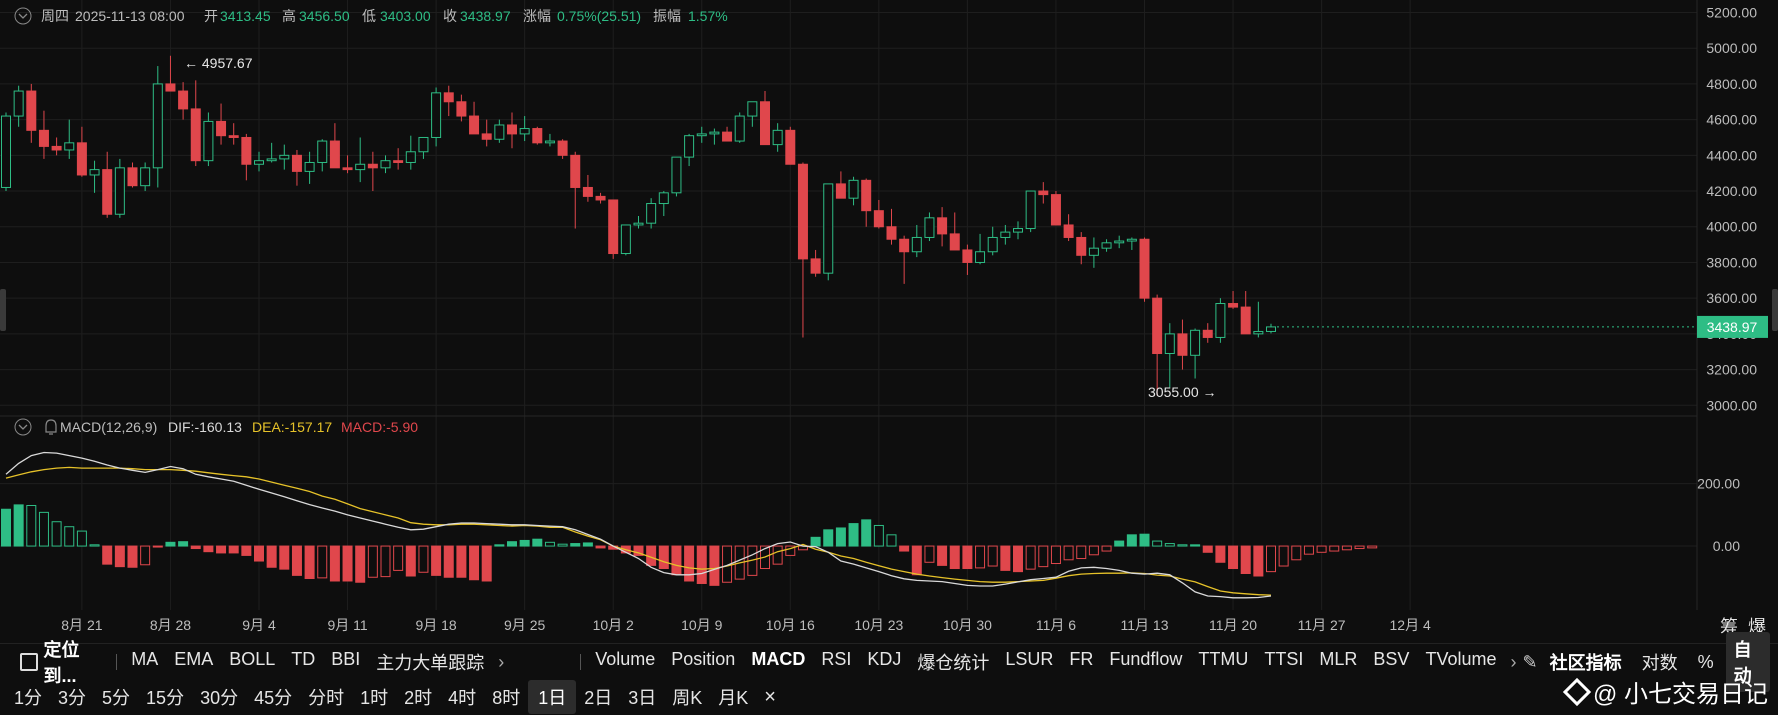 The image size is (1778, 715). Describe the element at coordinates (462, 697) in the screenshot. I see `timeframe-item: 4时` at that location.